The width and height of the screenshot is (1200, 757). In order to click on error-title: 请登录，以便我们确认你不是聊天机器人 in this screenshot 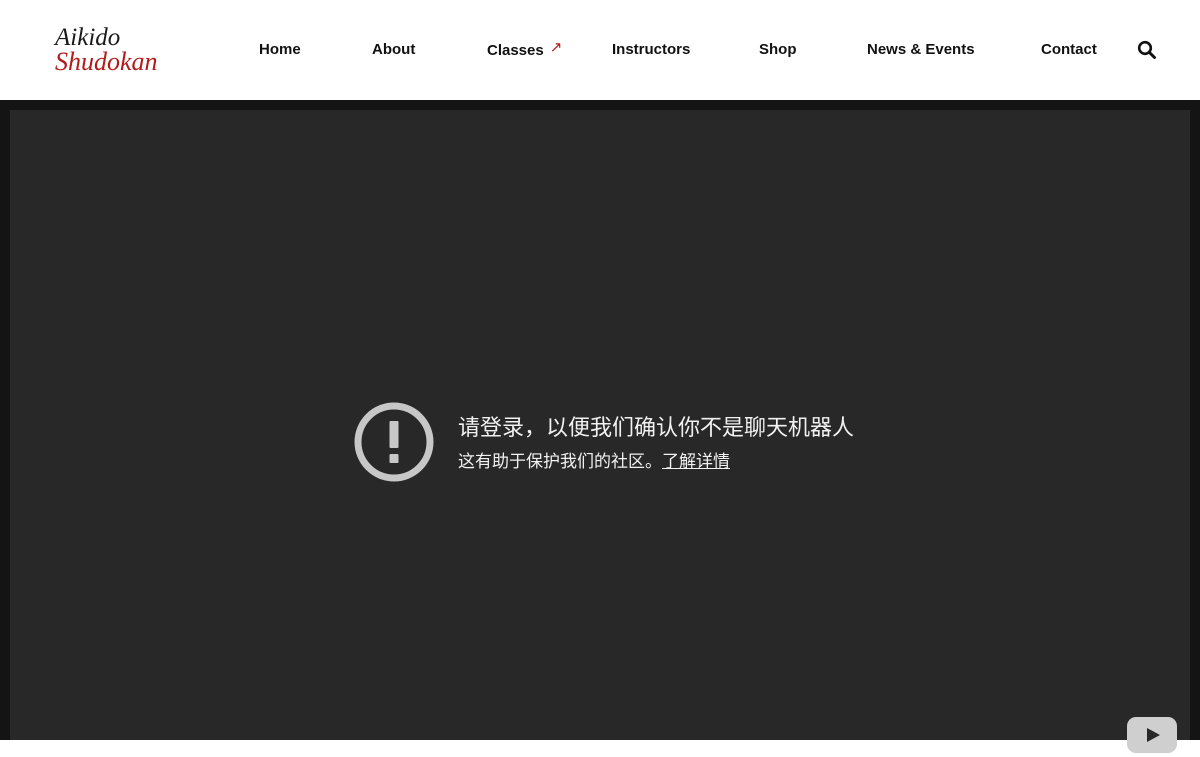, I will do `click(656, 428)`.